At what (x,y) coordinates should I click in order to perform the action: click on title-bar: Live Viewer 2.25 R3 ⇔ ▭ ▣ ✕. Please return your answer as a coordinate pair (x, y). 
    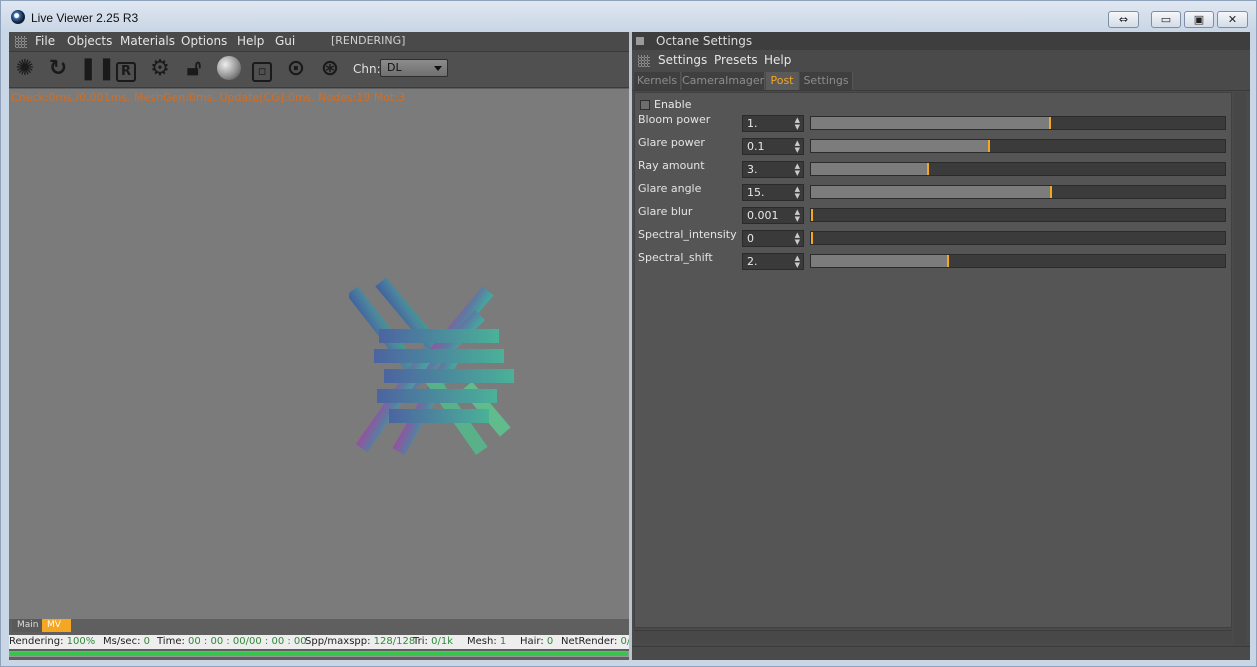
    Looking at the image, I should click on (628, 16).